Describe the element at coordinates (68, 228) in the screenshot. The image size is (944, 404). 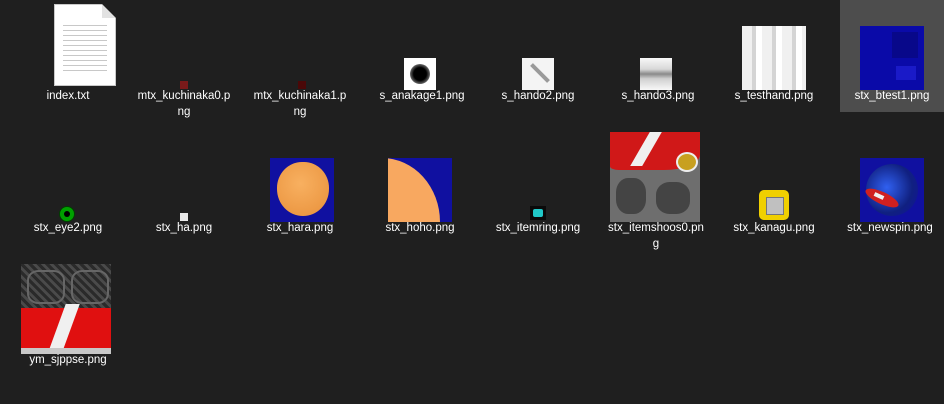
I see `file-name: stx_eye2.png` at that location.